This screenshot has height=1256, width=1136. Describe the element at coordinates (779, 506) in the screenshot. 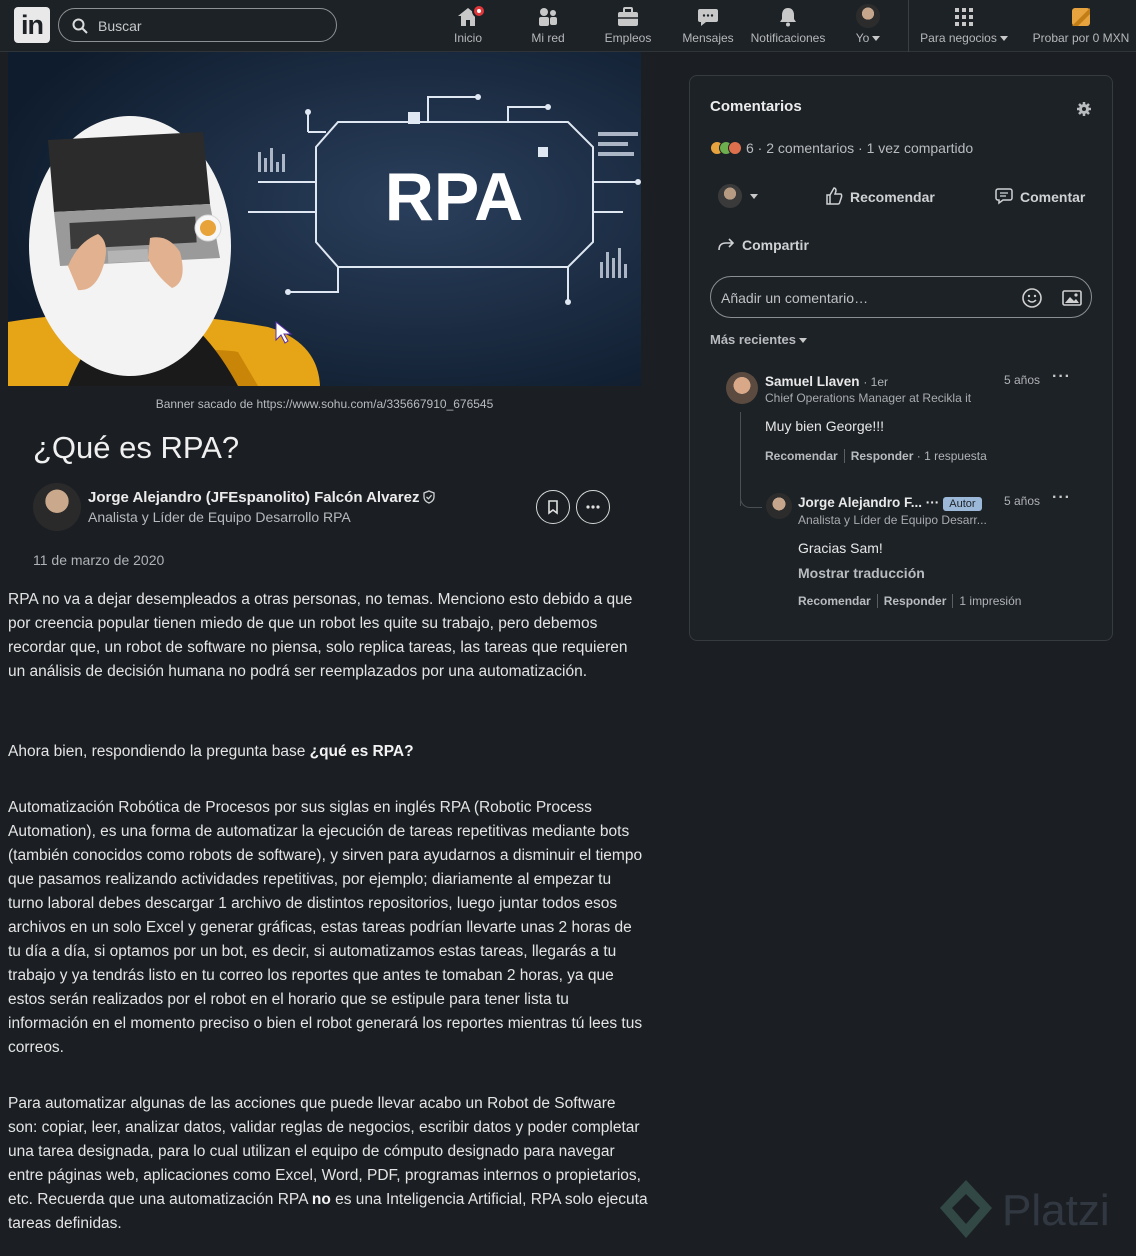

I see `reply-author-avatar` at that location.